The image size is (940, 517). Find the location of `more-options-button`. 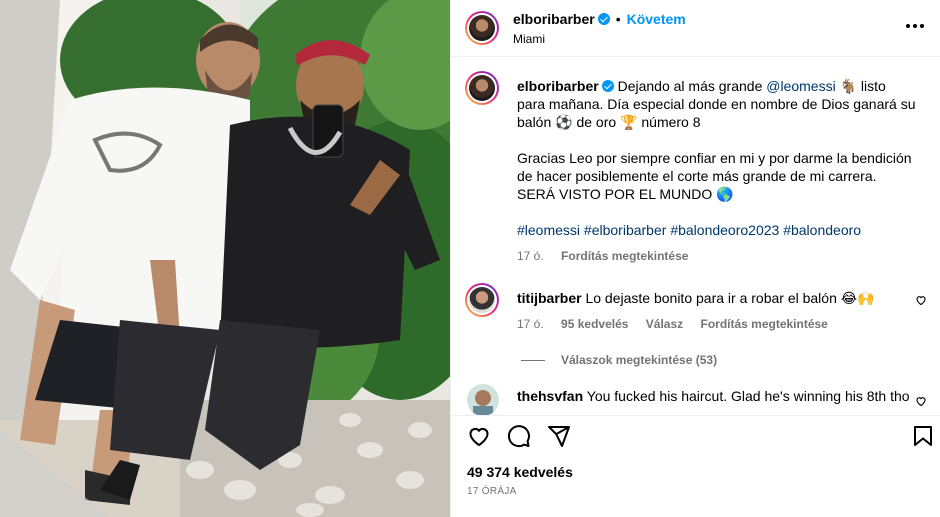

more-options-button is located at coordinates (915, 26).